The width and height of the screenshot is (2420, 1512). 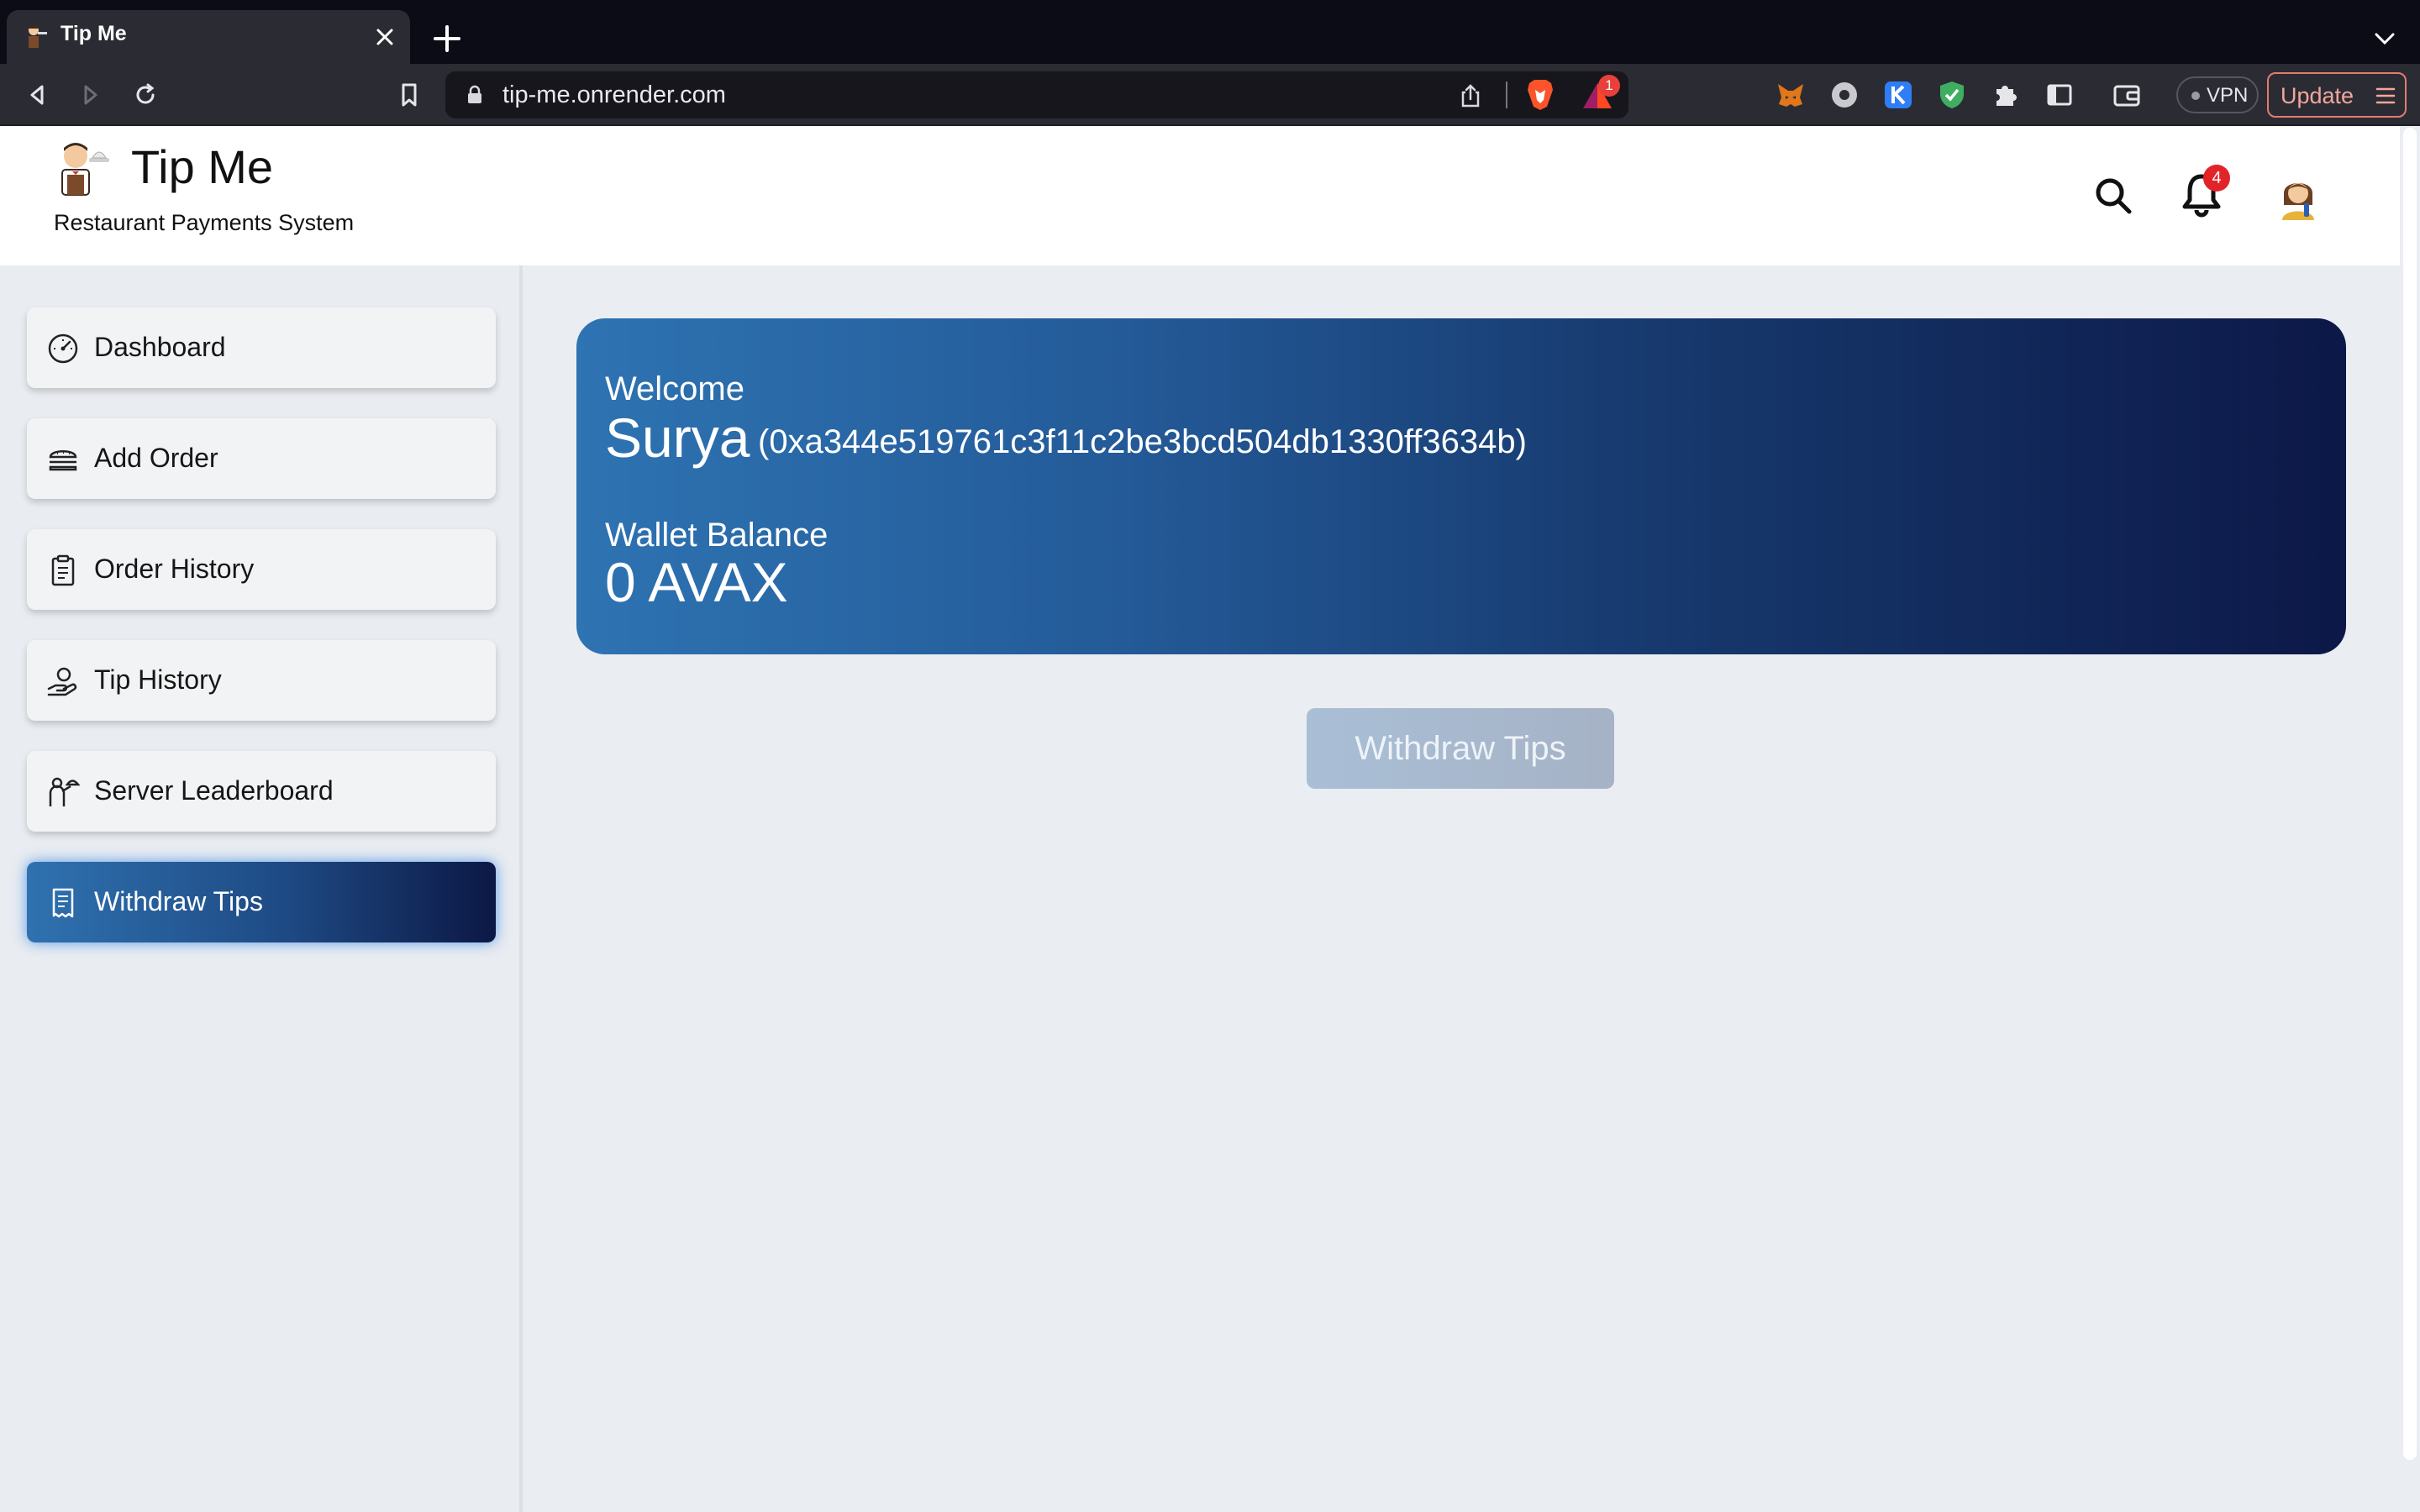 What do you see at coordinates (1036, 94) in the screenshot?
I see `address-bar: tip-me.onrender.com 1` at bounding box center [1036, 94].